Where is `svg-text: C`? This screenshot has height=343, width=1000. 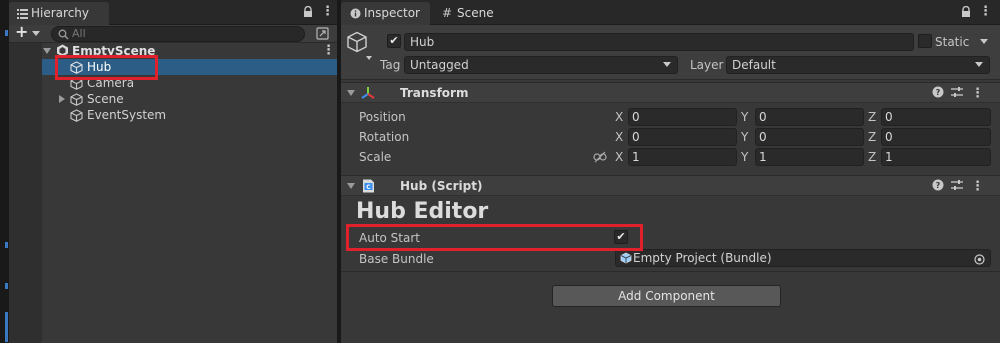
svg-text: C is located at coordinates (368, 187).